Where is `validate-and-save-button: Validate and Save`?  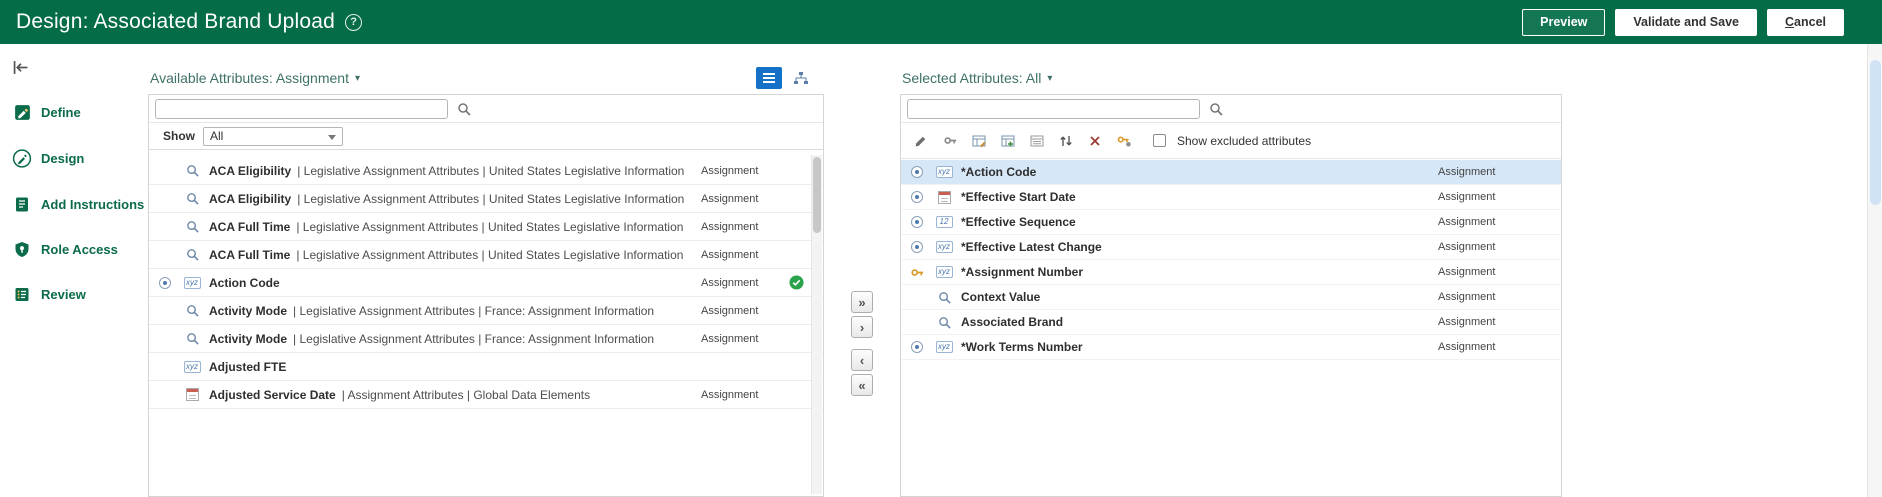
validate-and-save-button: Validate and Save is located at coordinates (1686, 22).